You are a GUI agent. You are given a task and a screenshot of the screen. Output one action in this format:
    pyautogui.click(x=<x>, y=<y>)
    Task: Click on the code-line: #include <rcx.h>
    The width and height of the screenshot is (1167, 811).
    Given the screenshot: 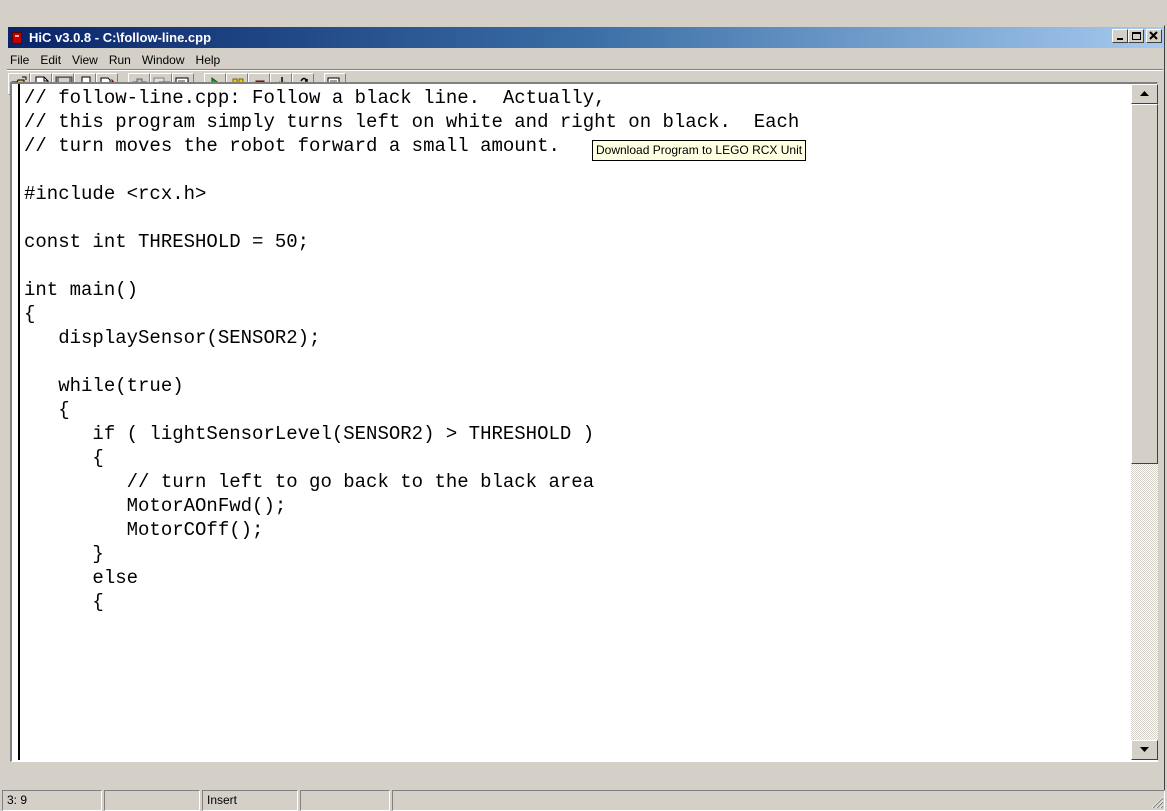 What is the action you would take?
    pyautogui.click(x=115, y=194)
    